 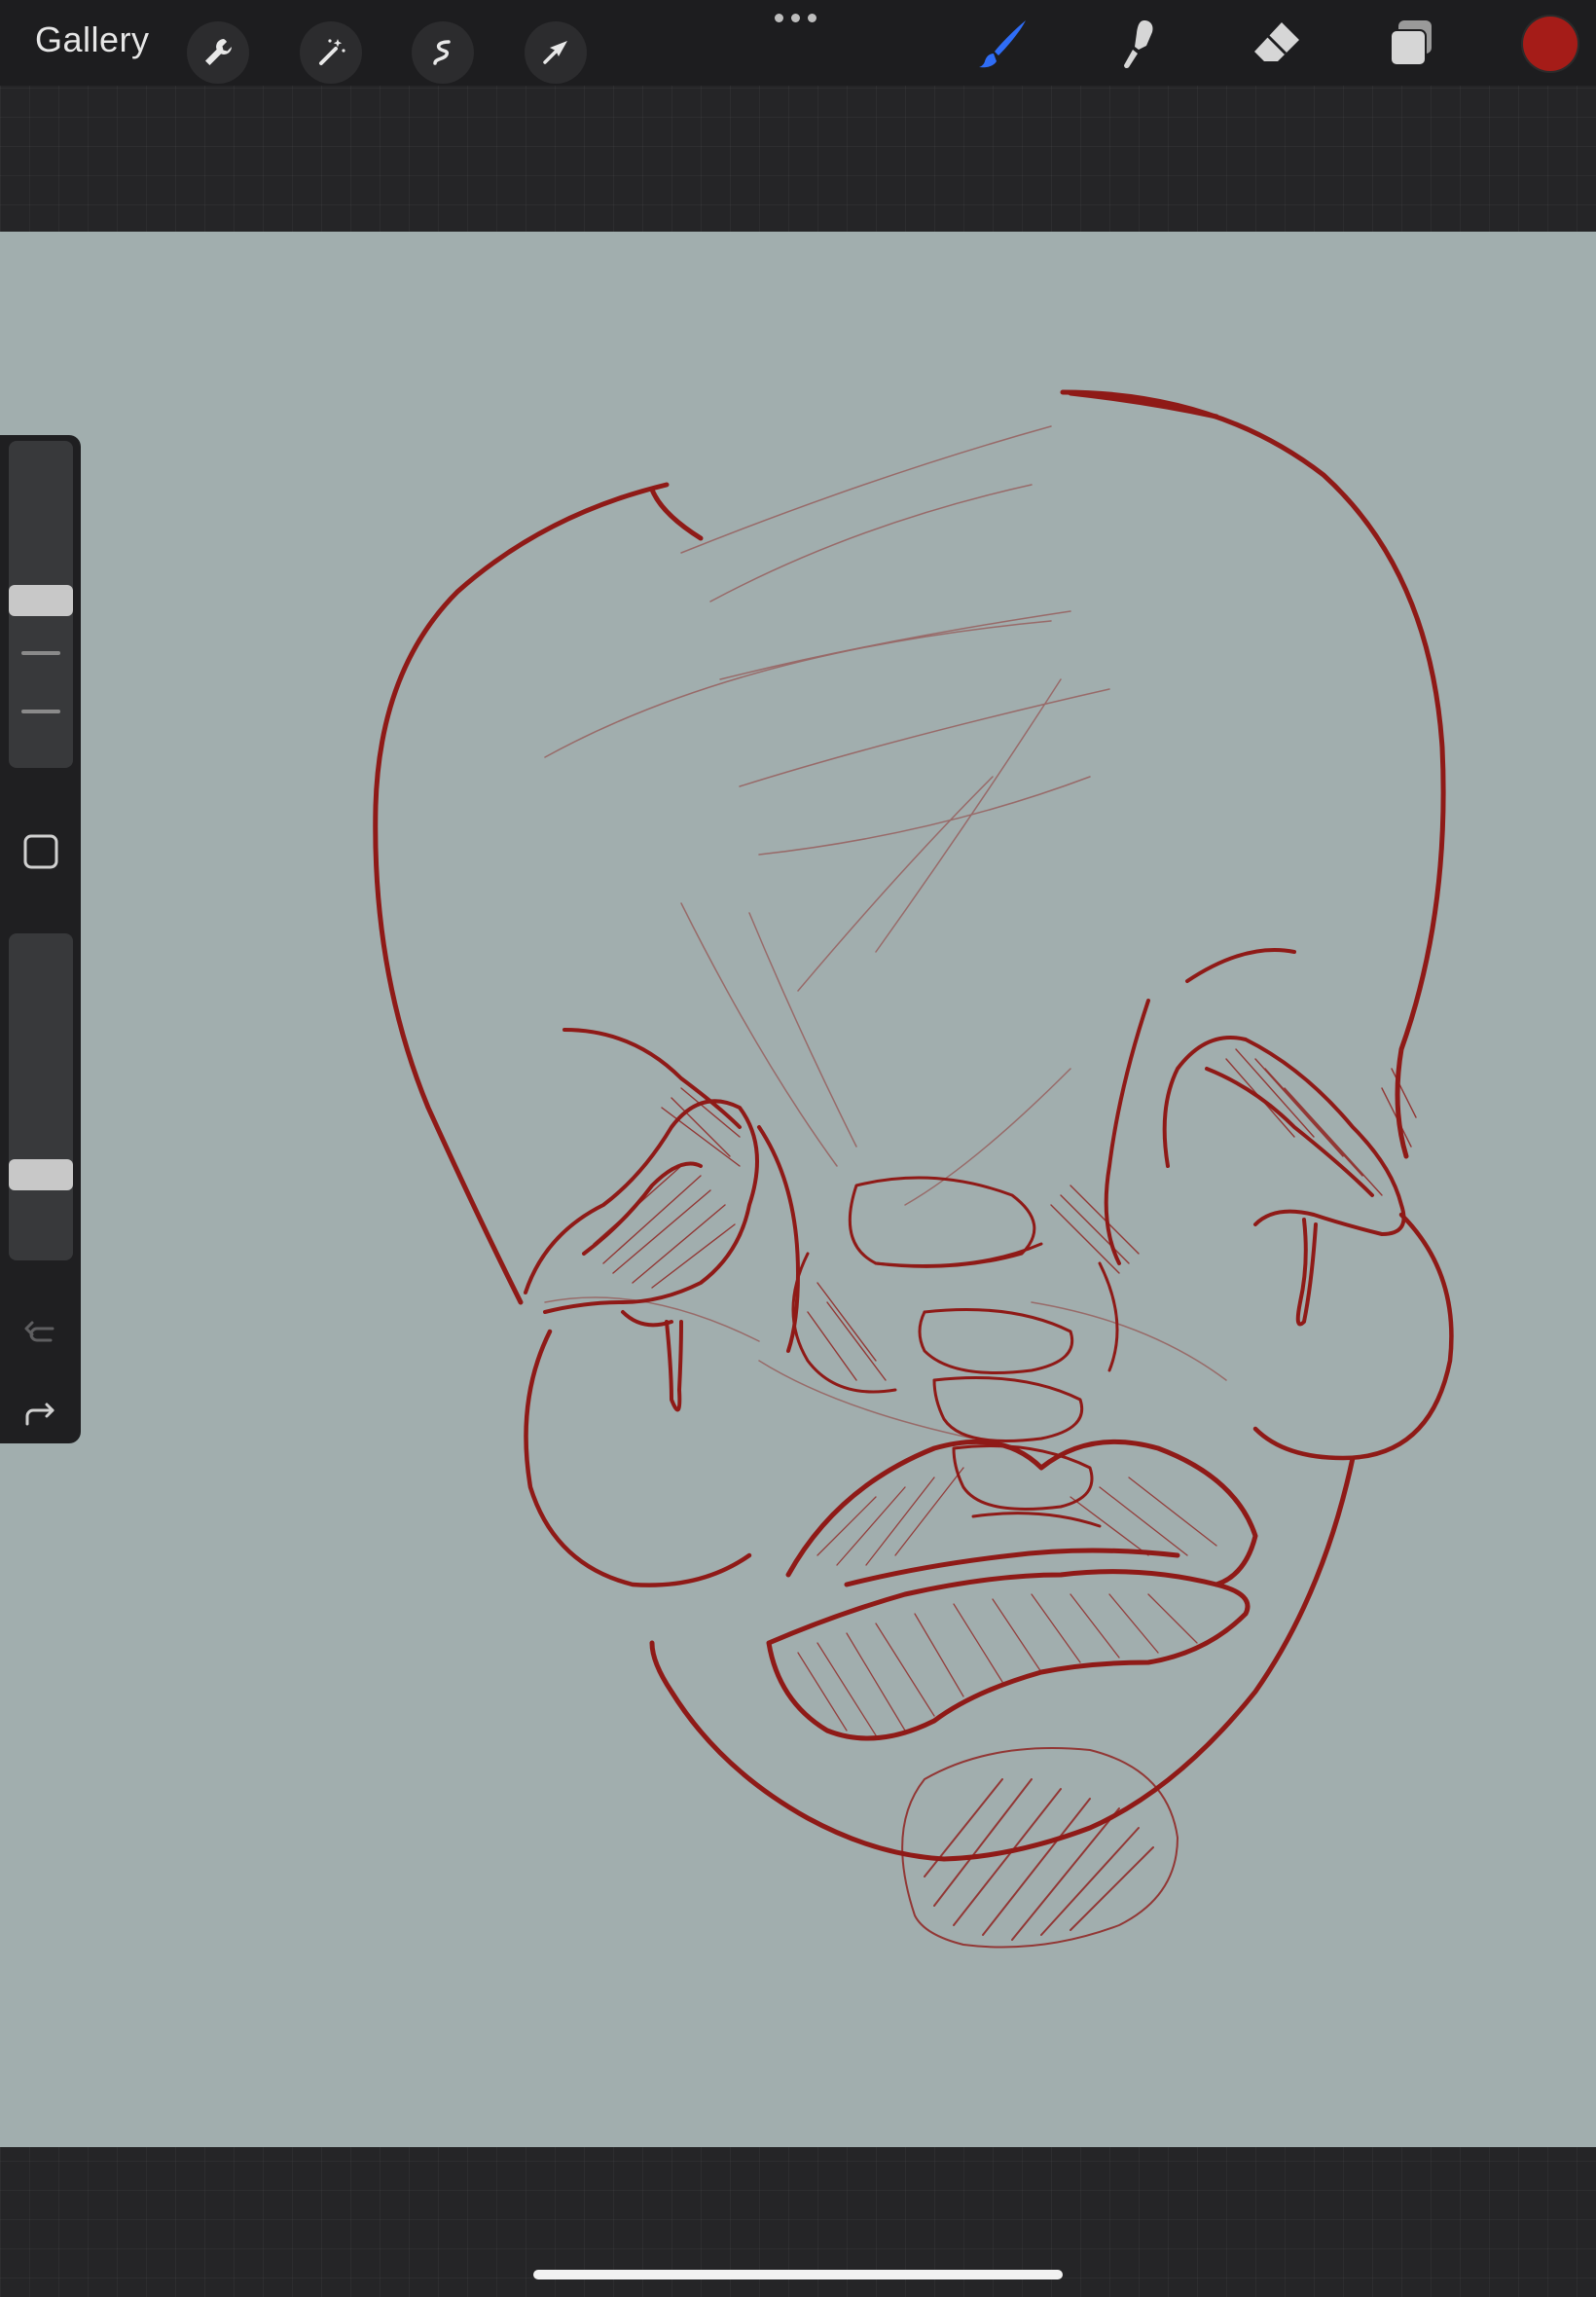 What do you see at coordinates (41, 600) in the screenshot?
I see `brush-size-thumb` at bounding box center [41, 600].